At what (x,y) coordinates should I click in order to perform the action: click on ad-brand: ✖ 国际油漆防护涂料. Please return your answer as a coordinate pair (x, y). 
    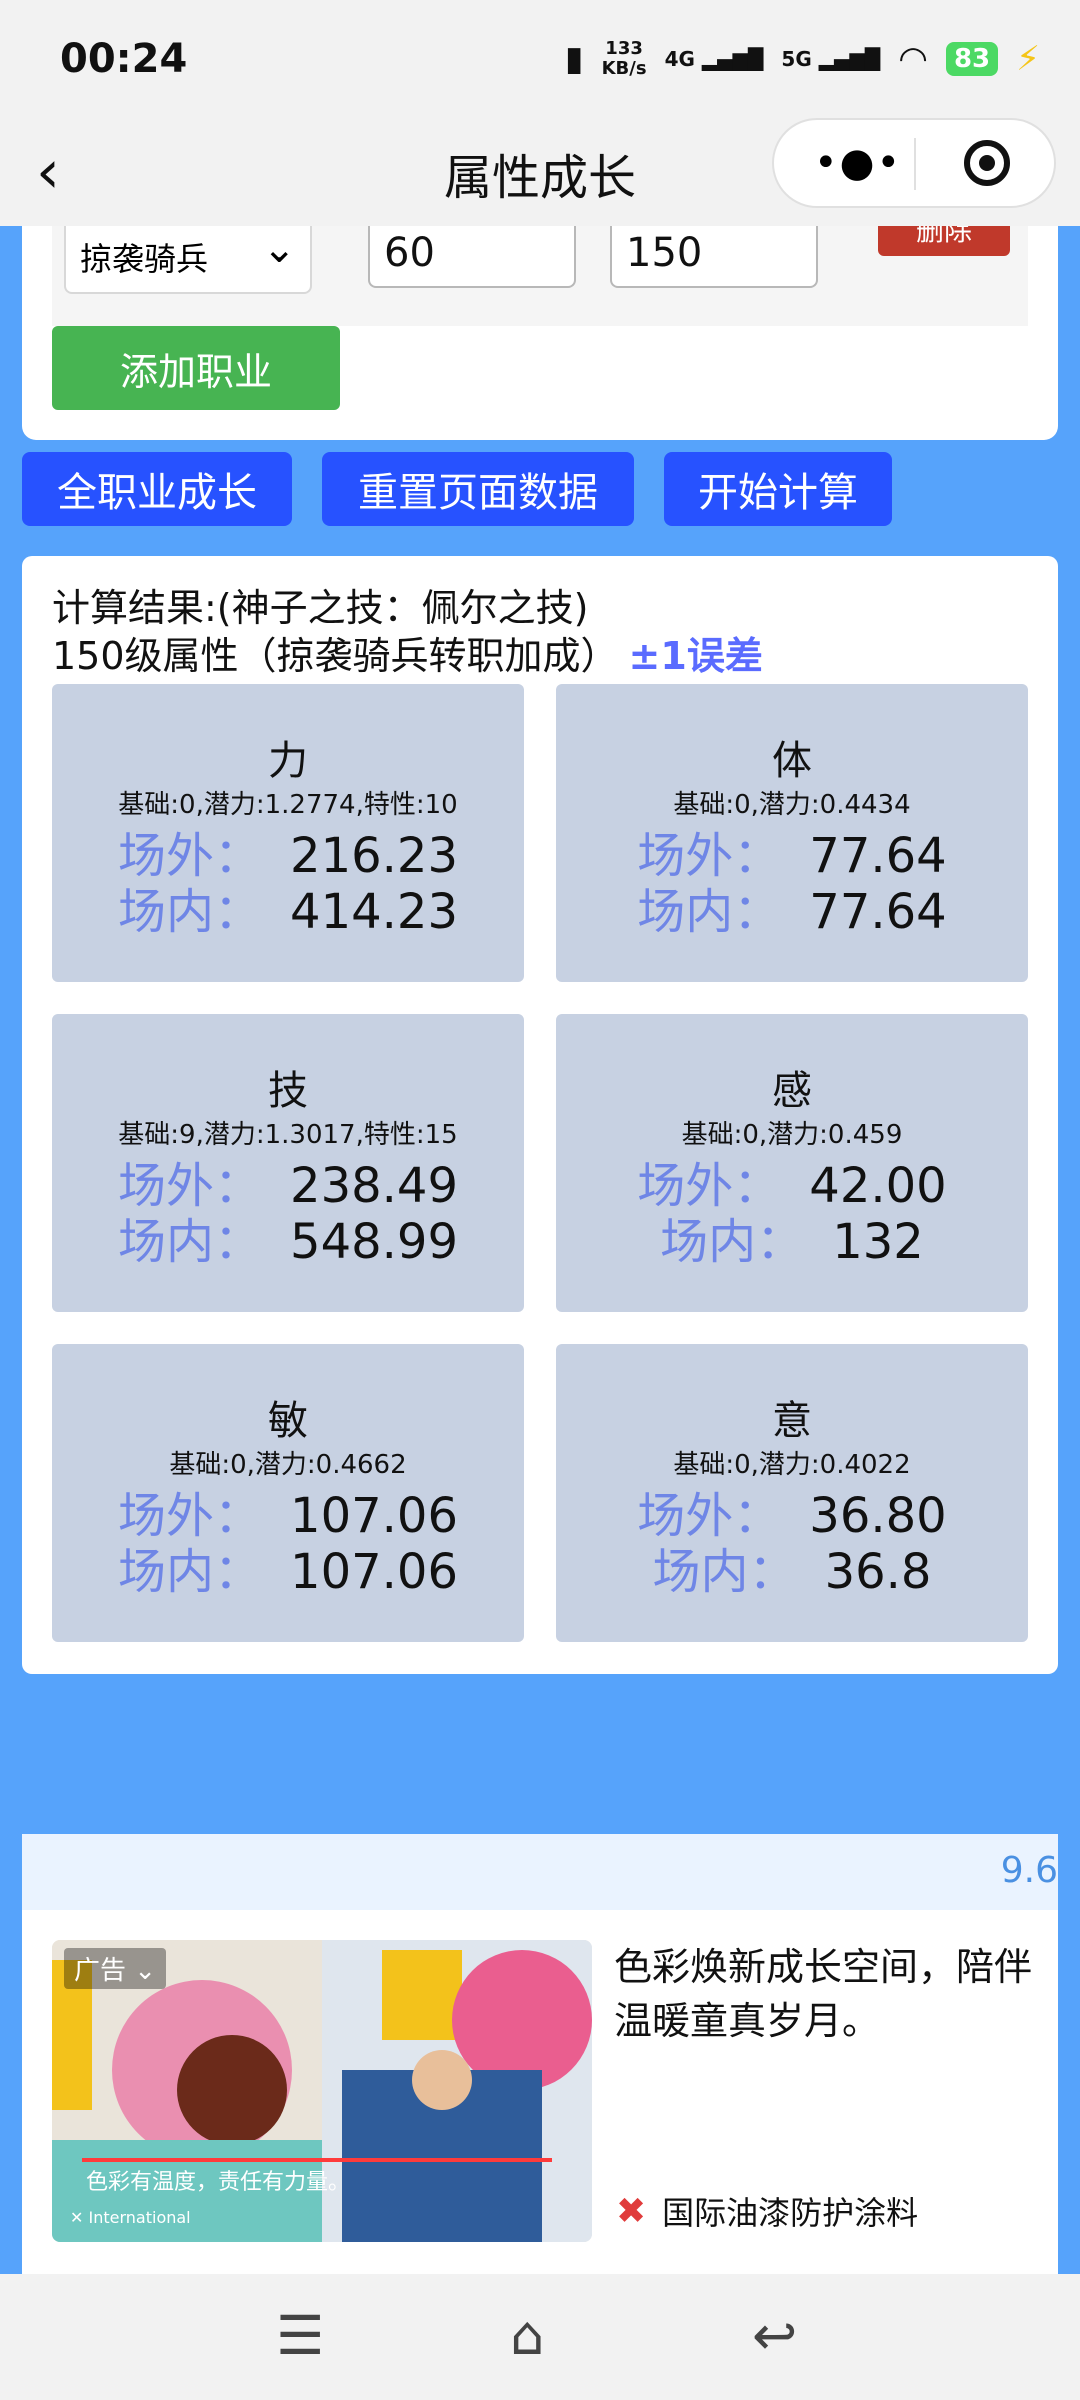
    Looking at the image, I should click on (767, 2211).